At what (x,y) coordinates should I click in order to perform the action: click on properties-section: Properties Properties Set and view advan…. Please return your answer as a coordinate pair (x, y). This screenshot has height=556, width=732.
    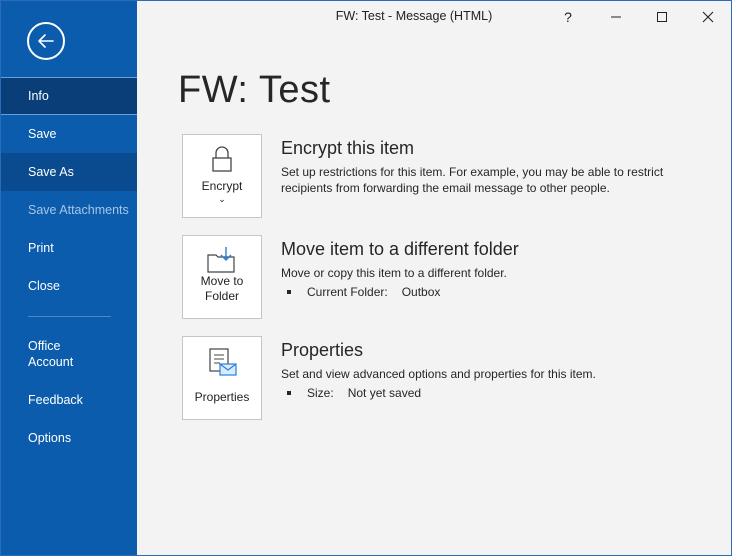
    Looking at the image, I should click on (442, 379).